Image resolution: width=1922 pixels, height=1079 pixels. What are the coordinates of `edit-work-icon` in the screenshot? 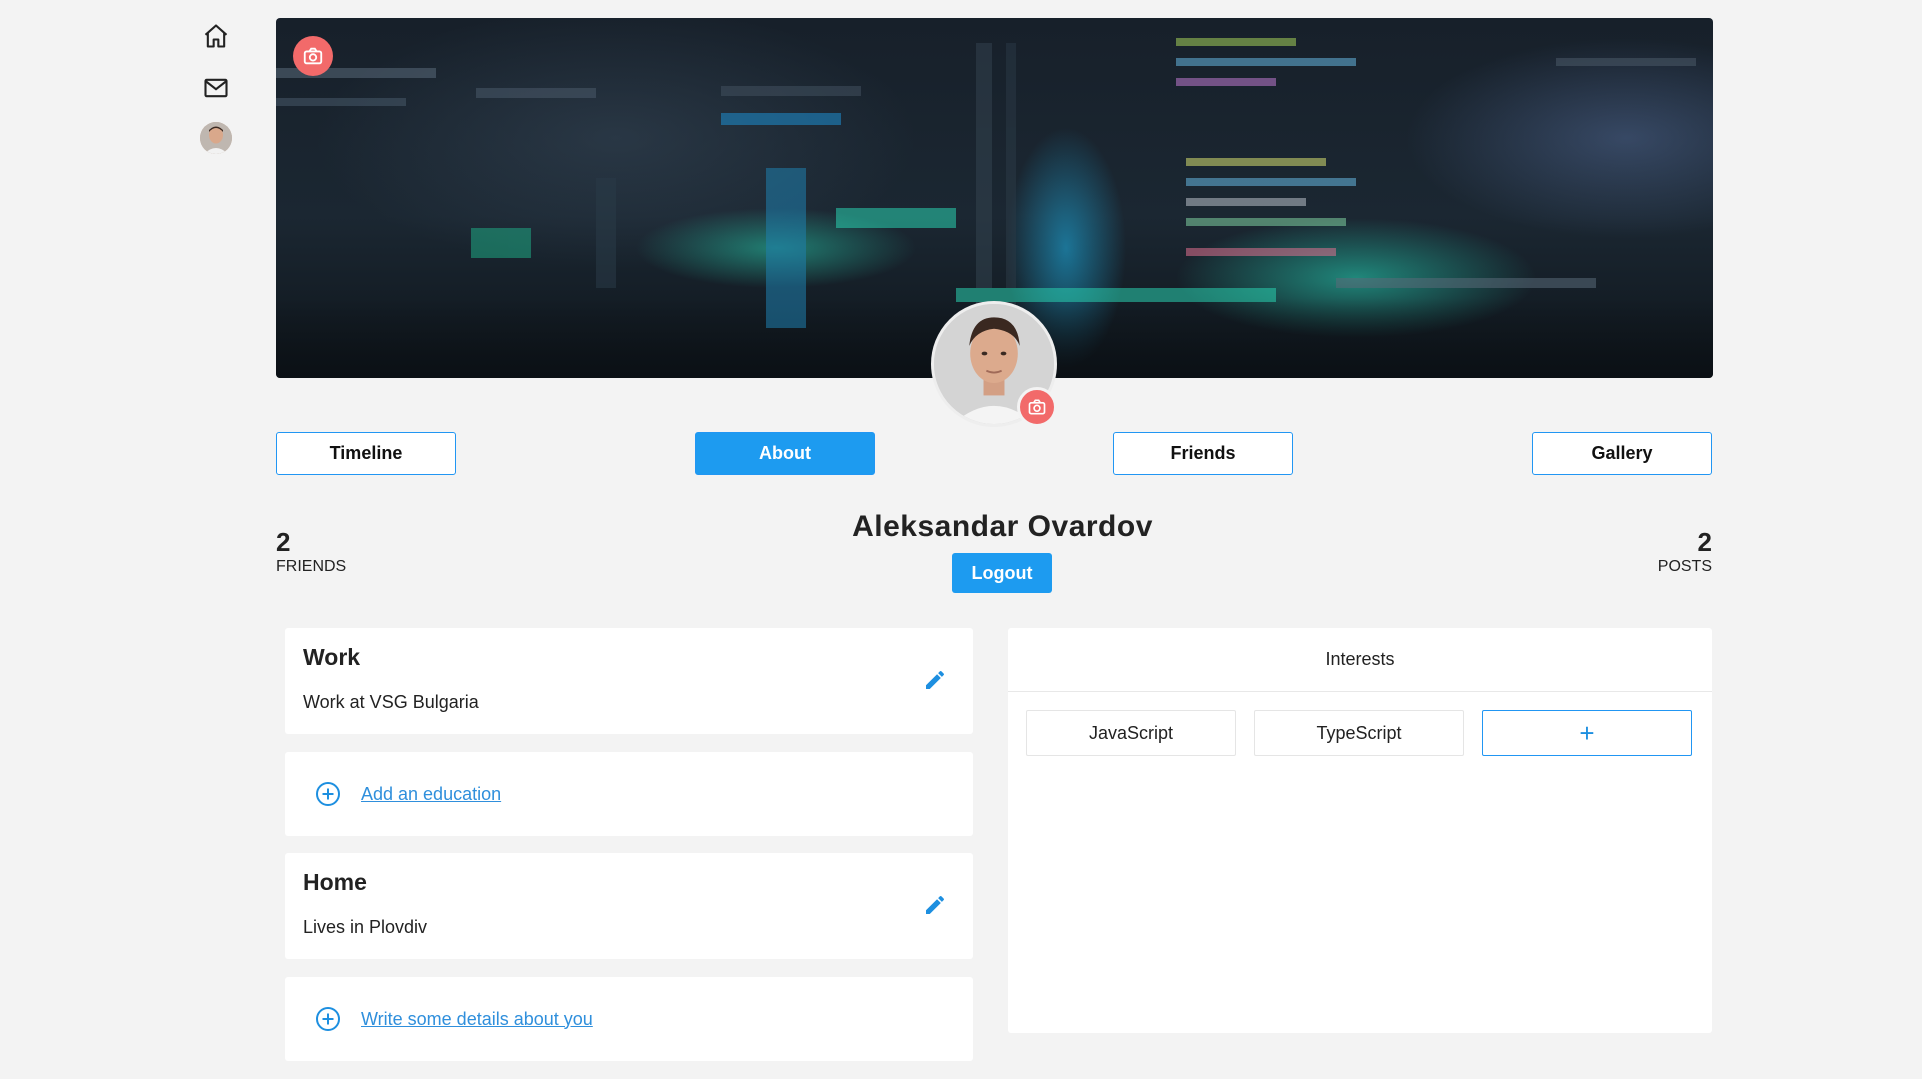 It's located at (935, 680).